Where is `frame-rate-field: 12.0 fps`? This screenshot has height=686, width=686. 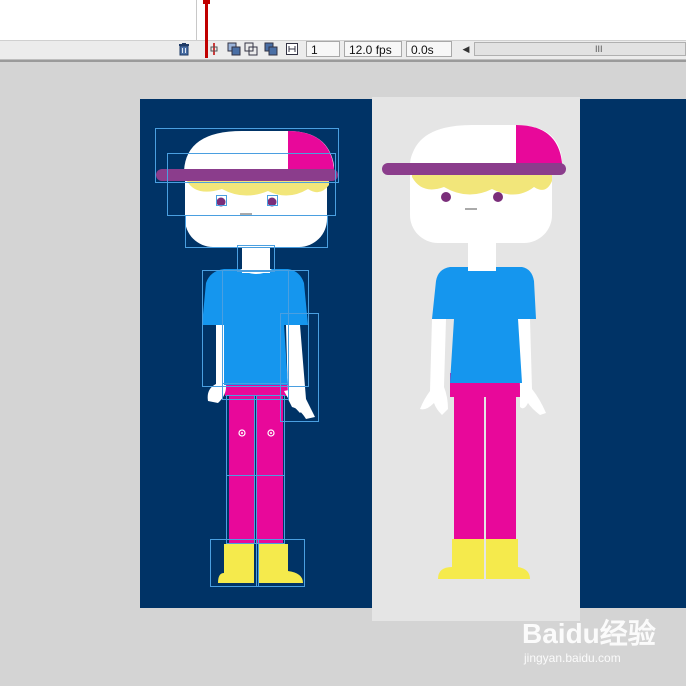 frame-rate-field: 12.0 fps is located at coordinates (373, 49).